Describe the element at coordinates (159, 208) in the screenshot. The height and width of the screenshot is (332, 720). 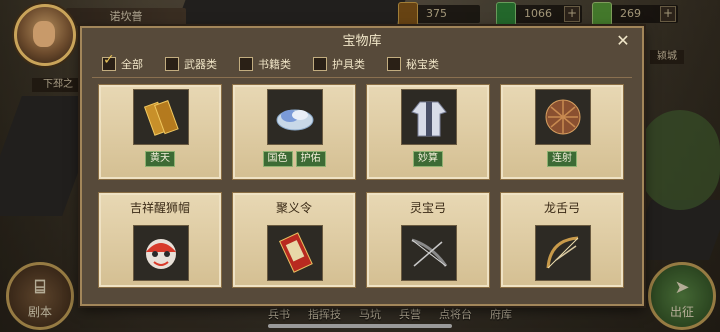
I see `item-title: 吉祥醒狮帽` at that location.